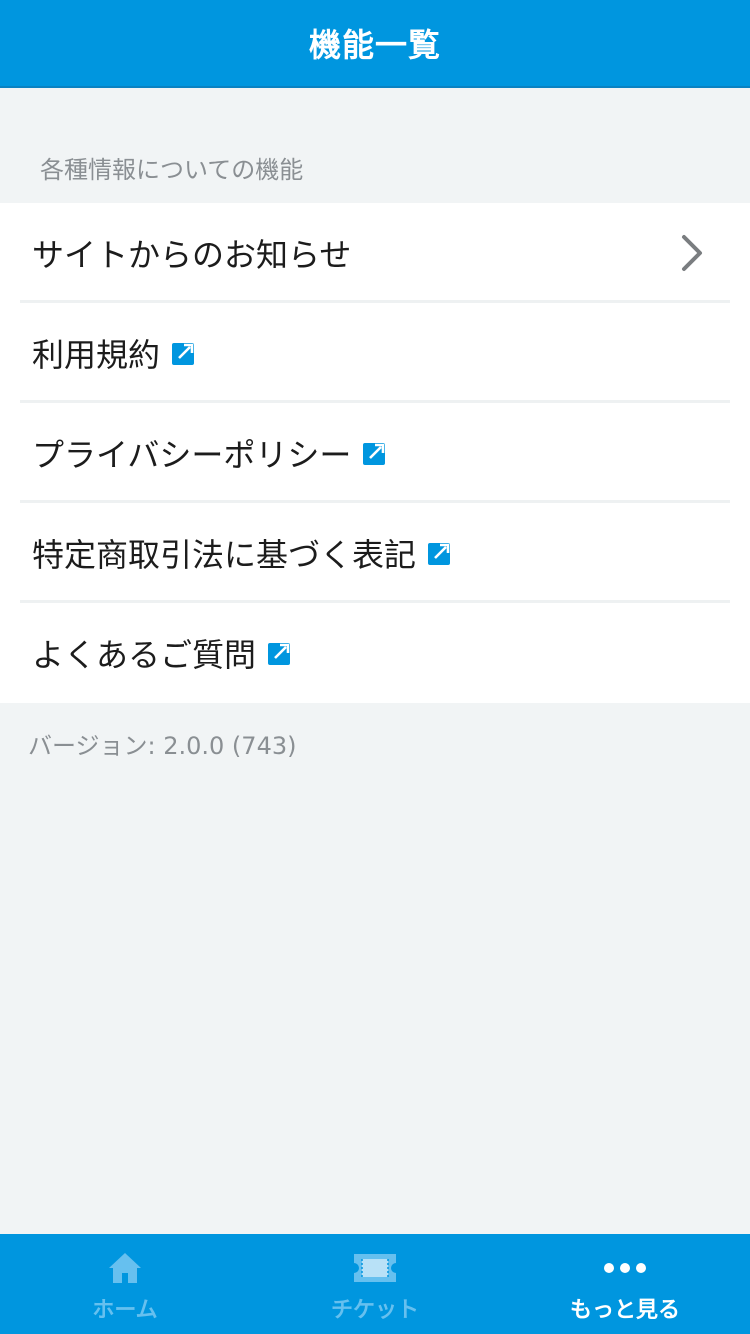 The height and width of the screenshot is (1334, 750). What do you see at coordinates (625, 1284) in the screenshot?
I see `tab-more: もっと見る` at bounding box center [625, 1284].